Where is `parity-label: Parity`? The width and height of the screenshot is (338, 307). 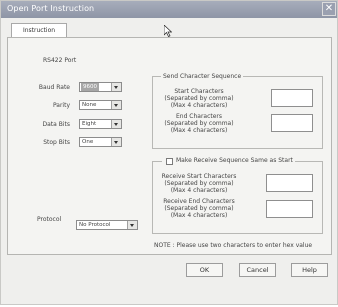 parity-label: Parity is located at coordinates (61, 105).